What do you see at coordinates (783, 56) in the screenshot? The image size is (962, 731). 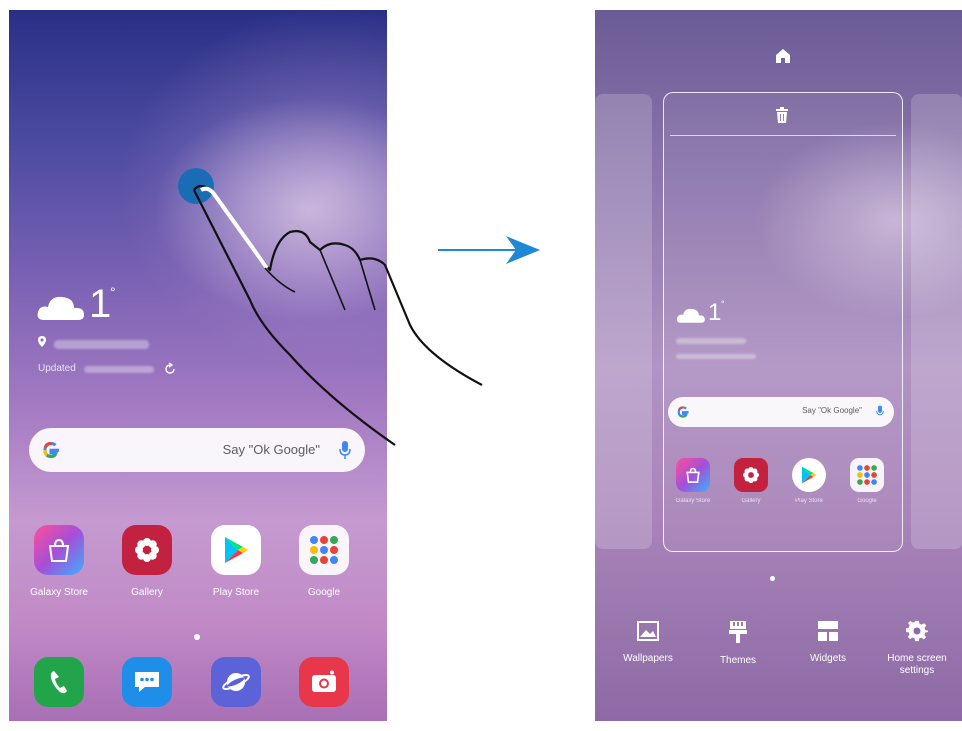 I see `home-icon` at bounding box center [783, 56].